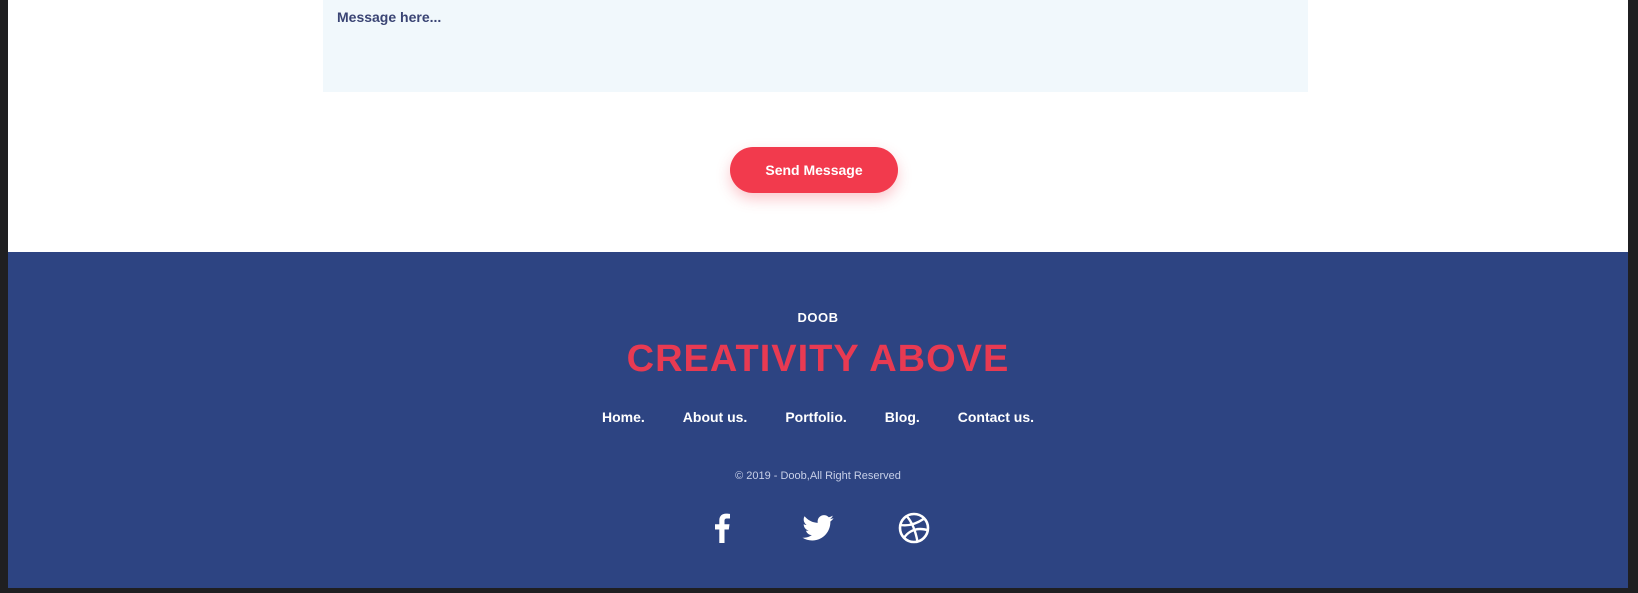  What do you see at coordinates (722, 528) in the screenshot?
I see `facebook-icon` at bounding box center [722, 528].